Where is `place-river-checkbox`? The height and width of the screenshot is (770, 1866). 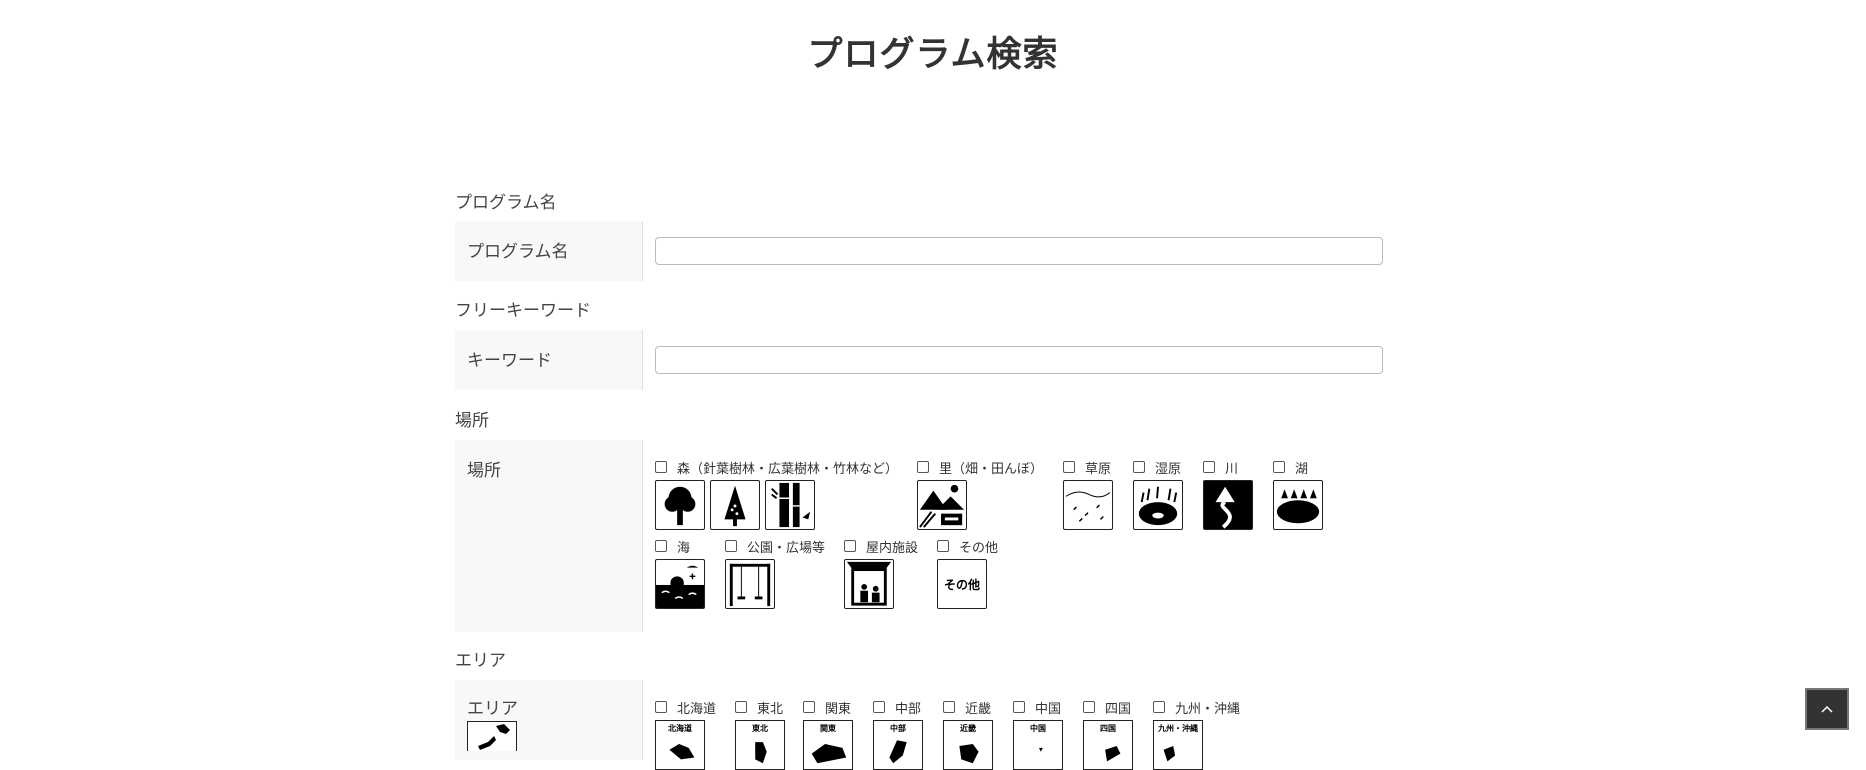 place-river-checkbox is located at coordinates (1209, 467).